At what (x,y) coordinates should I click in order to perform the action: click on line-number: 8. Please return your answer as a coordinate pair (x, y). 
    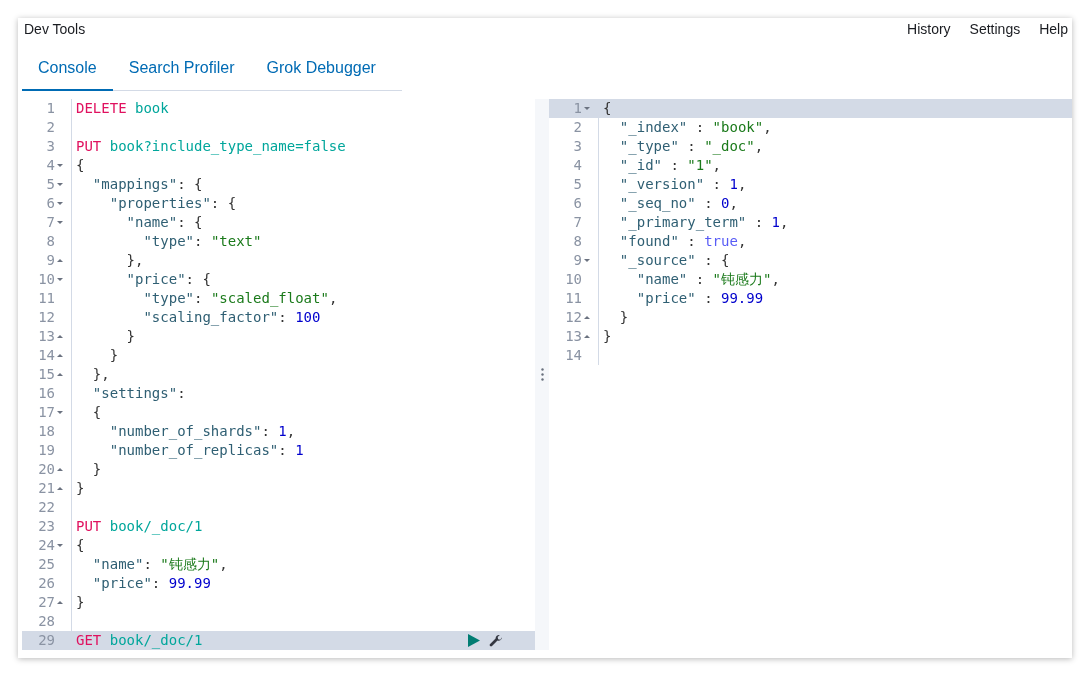
    Looking at the image, I should click on (577, 241).